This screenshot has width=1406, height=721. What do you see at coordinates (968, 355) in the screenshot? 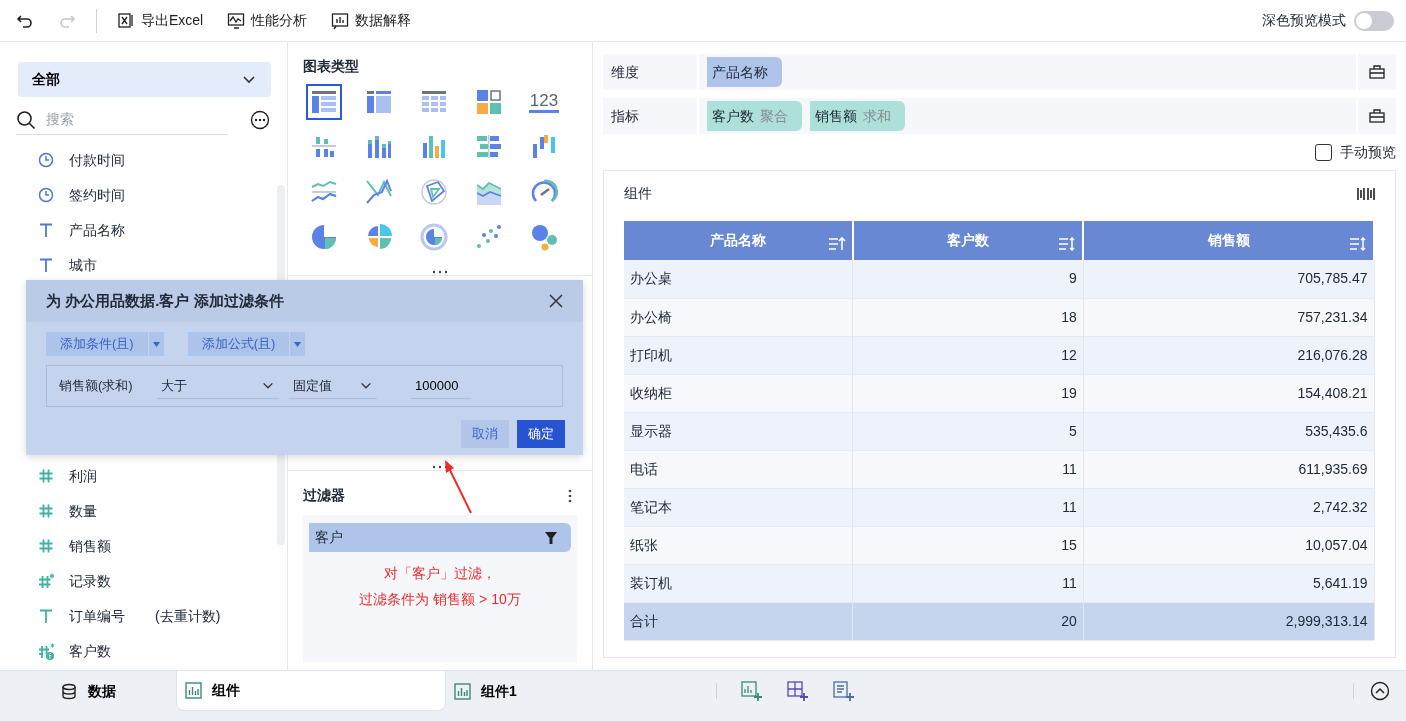
I see `table-cell: 12` at bounding box center [968, 355].